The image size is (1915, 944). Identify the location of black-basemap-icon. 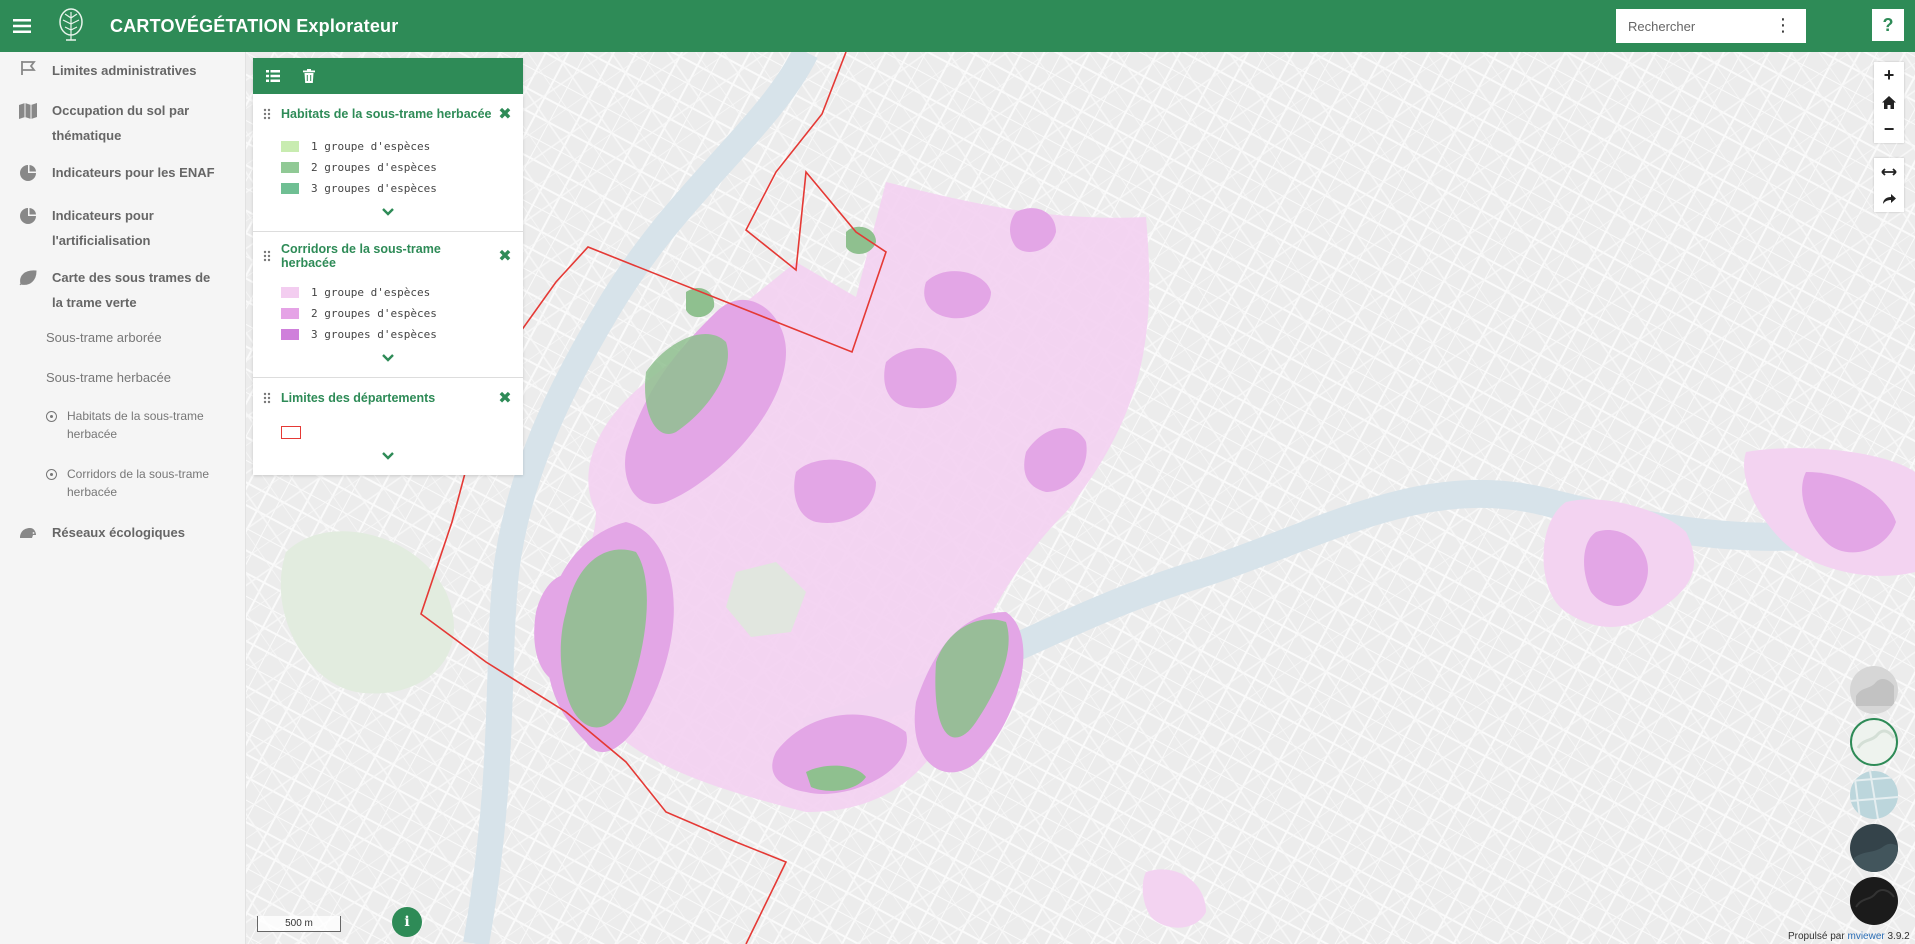
(1874, 901).